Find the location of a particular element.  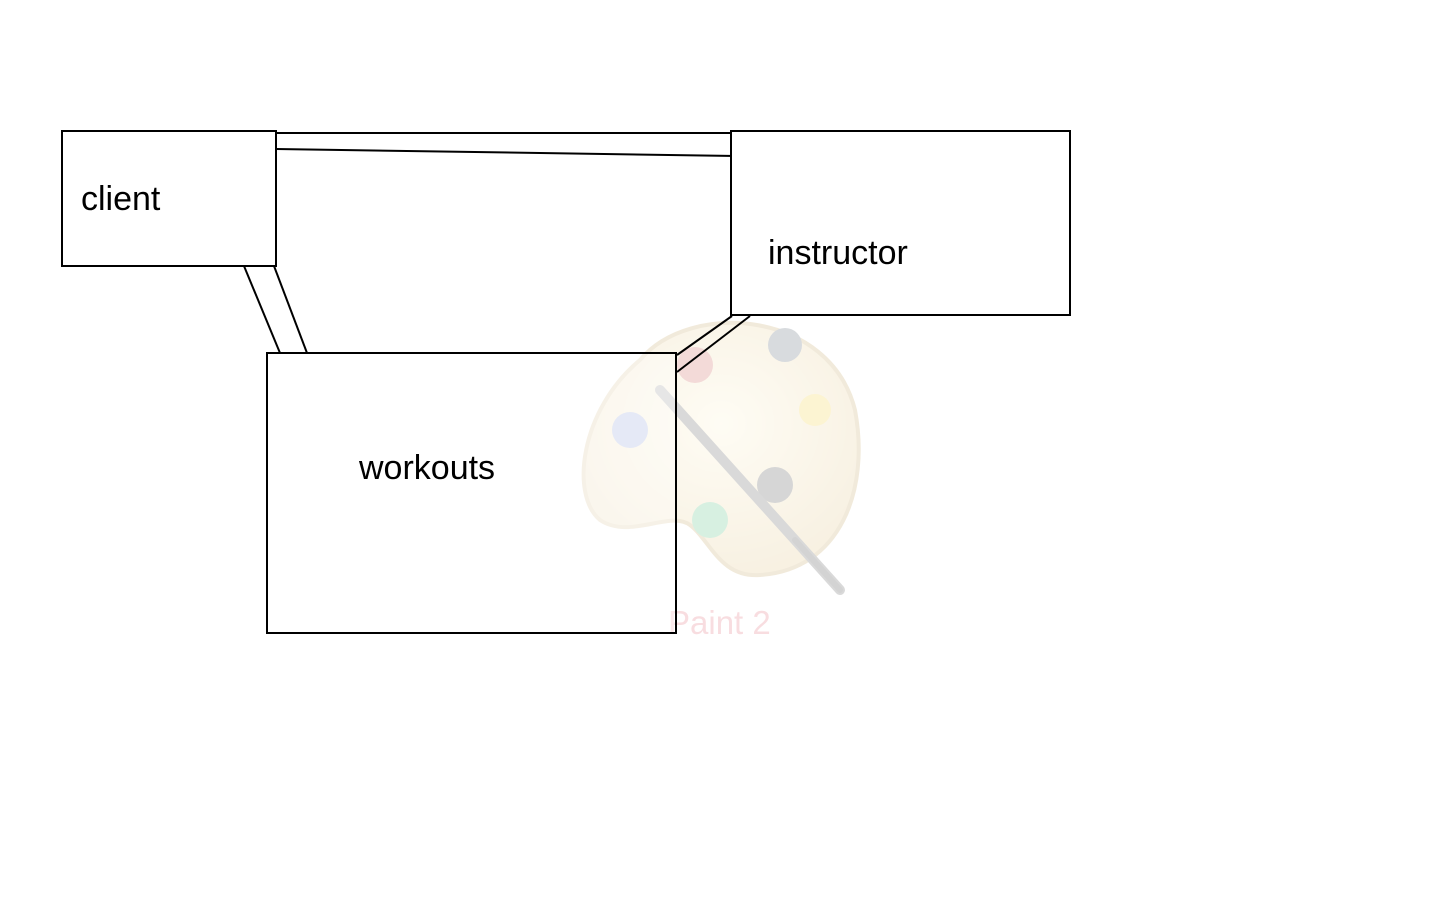

client-entity-box: client is located at coordinates (169, 198).